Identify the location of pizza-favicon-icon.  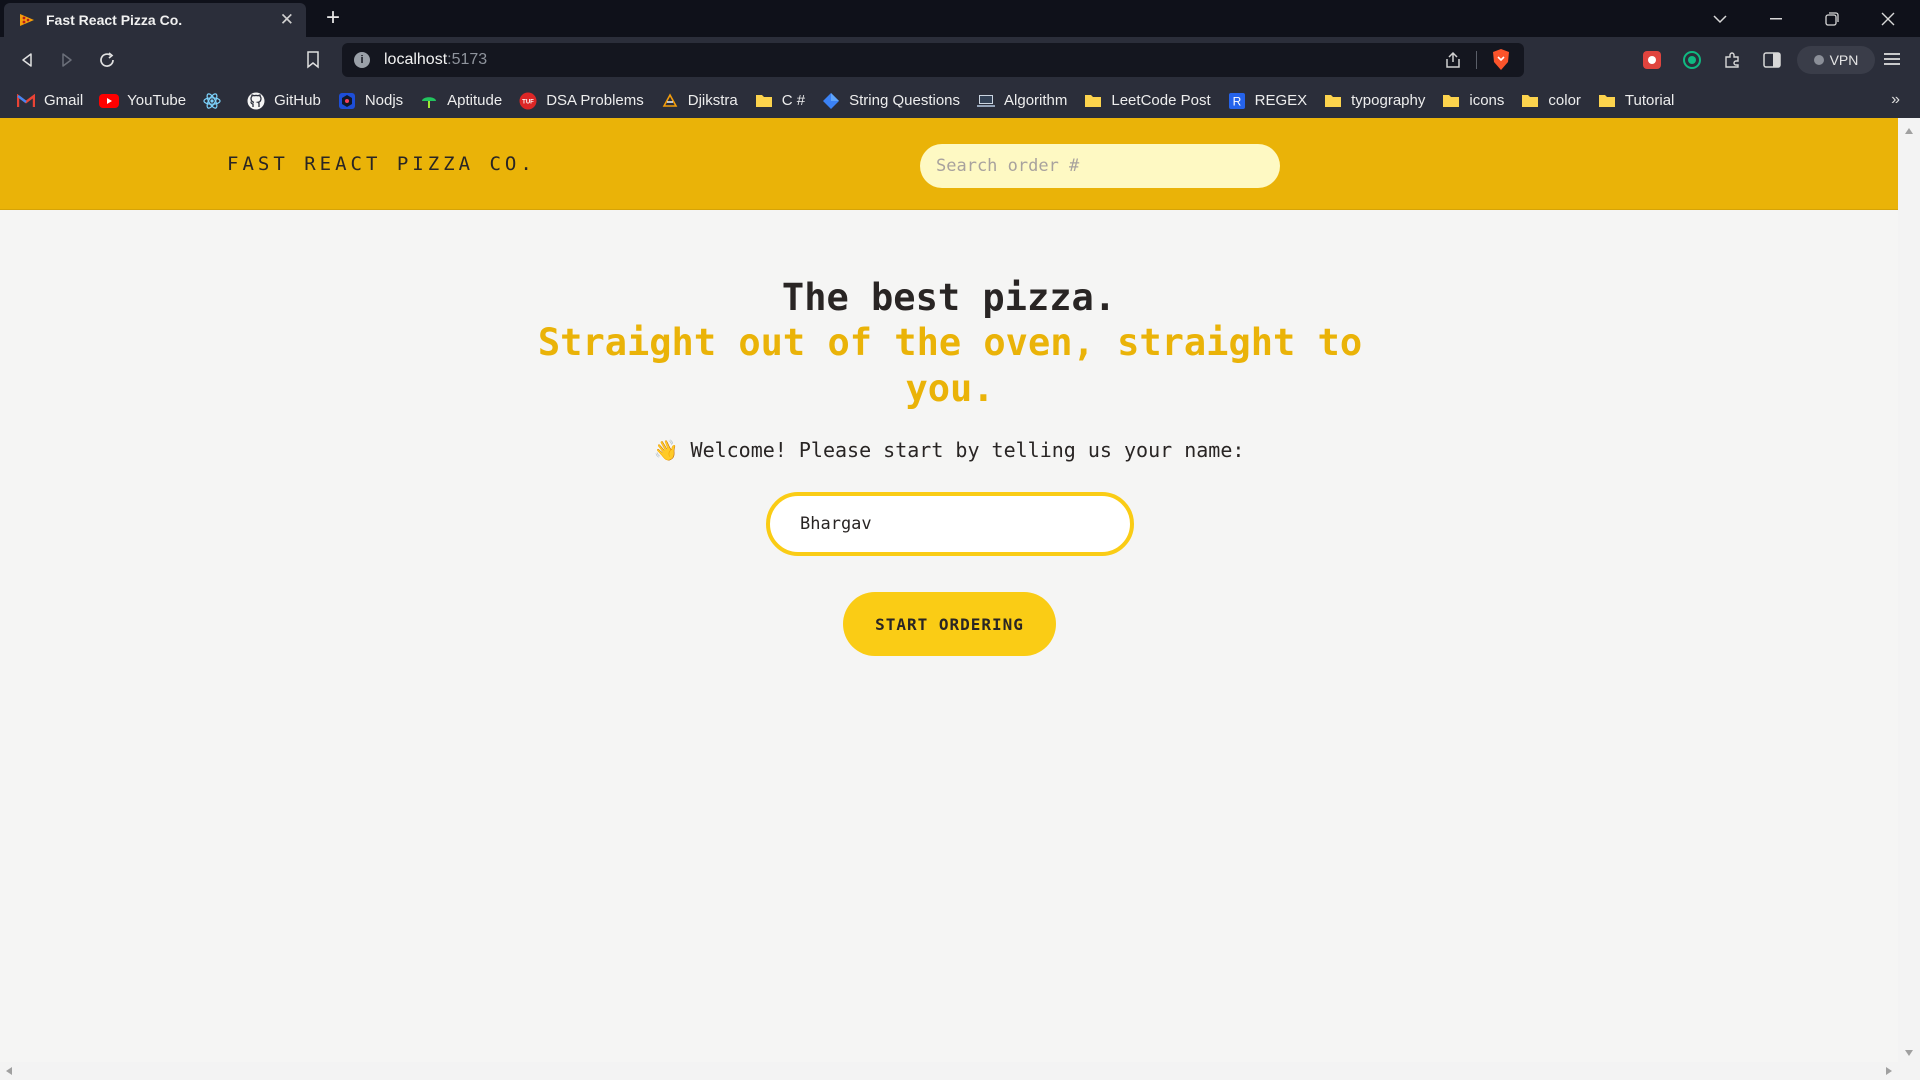
(27, 20).